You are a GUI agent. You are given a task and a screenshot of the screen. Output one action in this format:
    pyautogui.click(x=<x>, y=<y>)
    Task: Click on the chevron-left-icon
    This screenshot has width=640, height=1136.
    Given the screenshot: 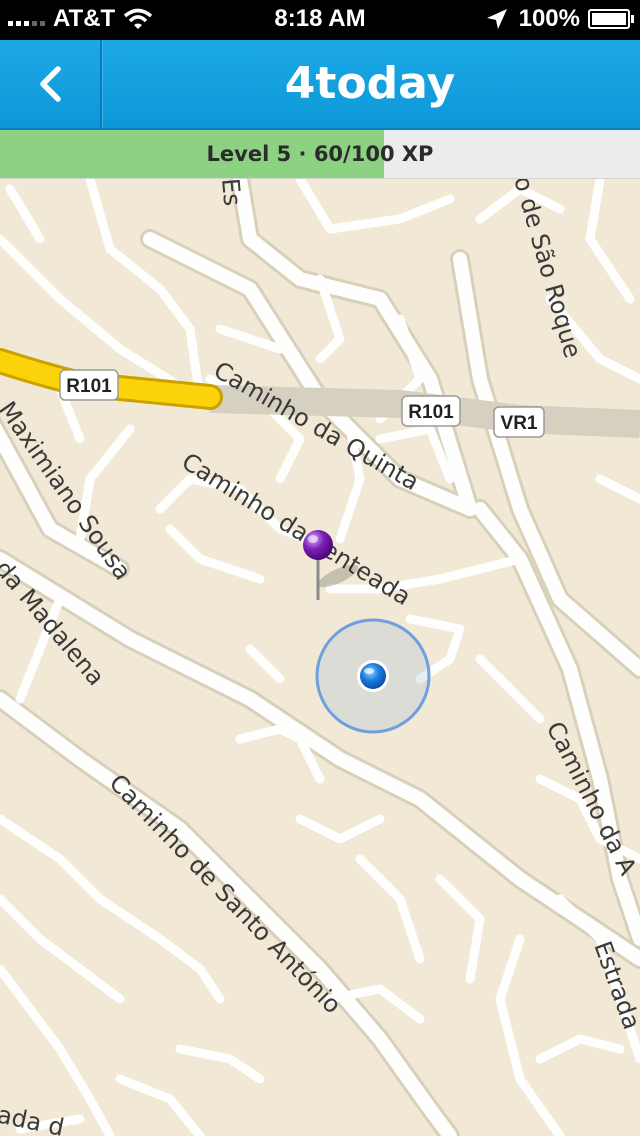 What is the action you would take?
    pyautogui.click(x=50, y=84)
    